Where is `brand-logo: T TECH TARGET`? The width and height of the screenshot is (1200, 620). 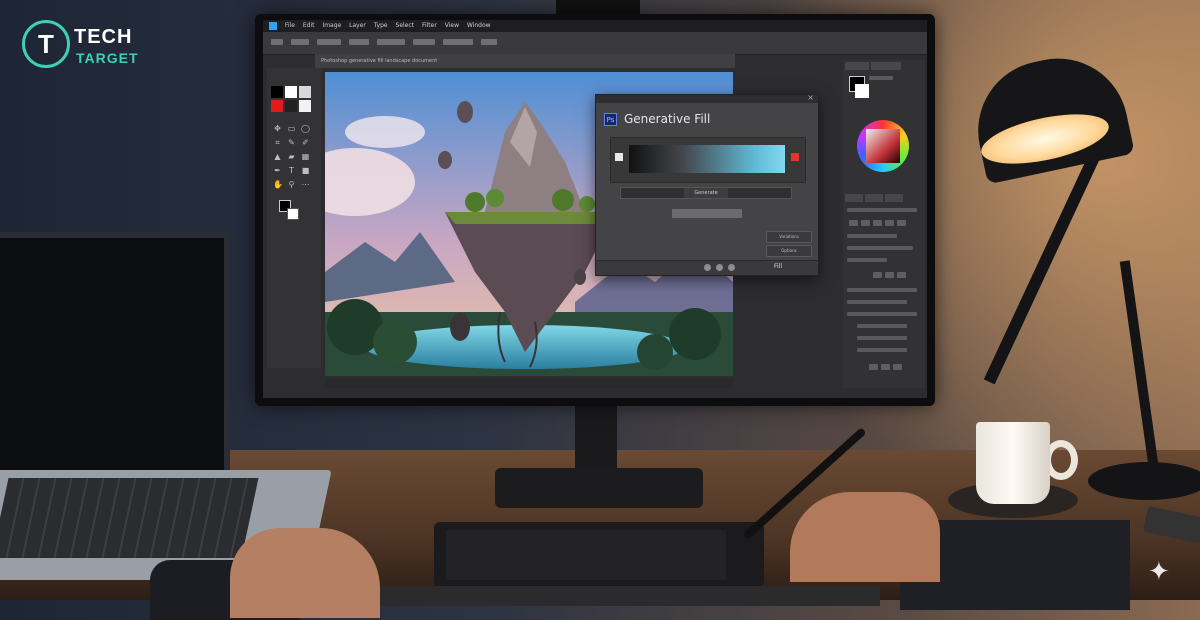 brand-logo: T TECH TARGET is located at coordinates (87, 48).